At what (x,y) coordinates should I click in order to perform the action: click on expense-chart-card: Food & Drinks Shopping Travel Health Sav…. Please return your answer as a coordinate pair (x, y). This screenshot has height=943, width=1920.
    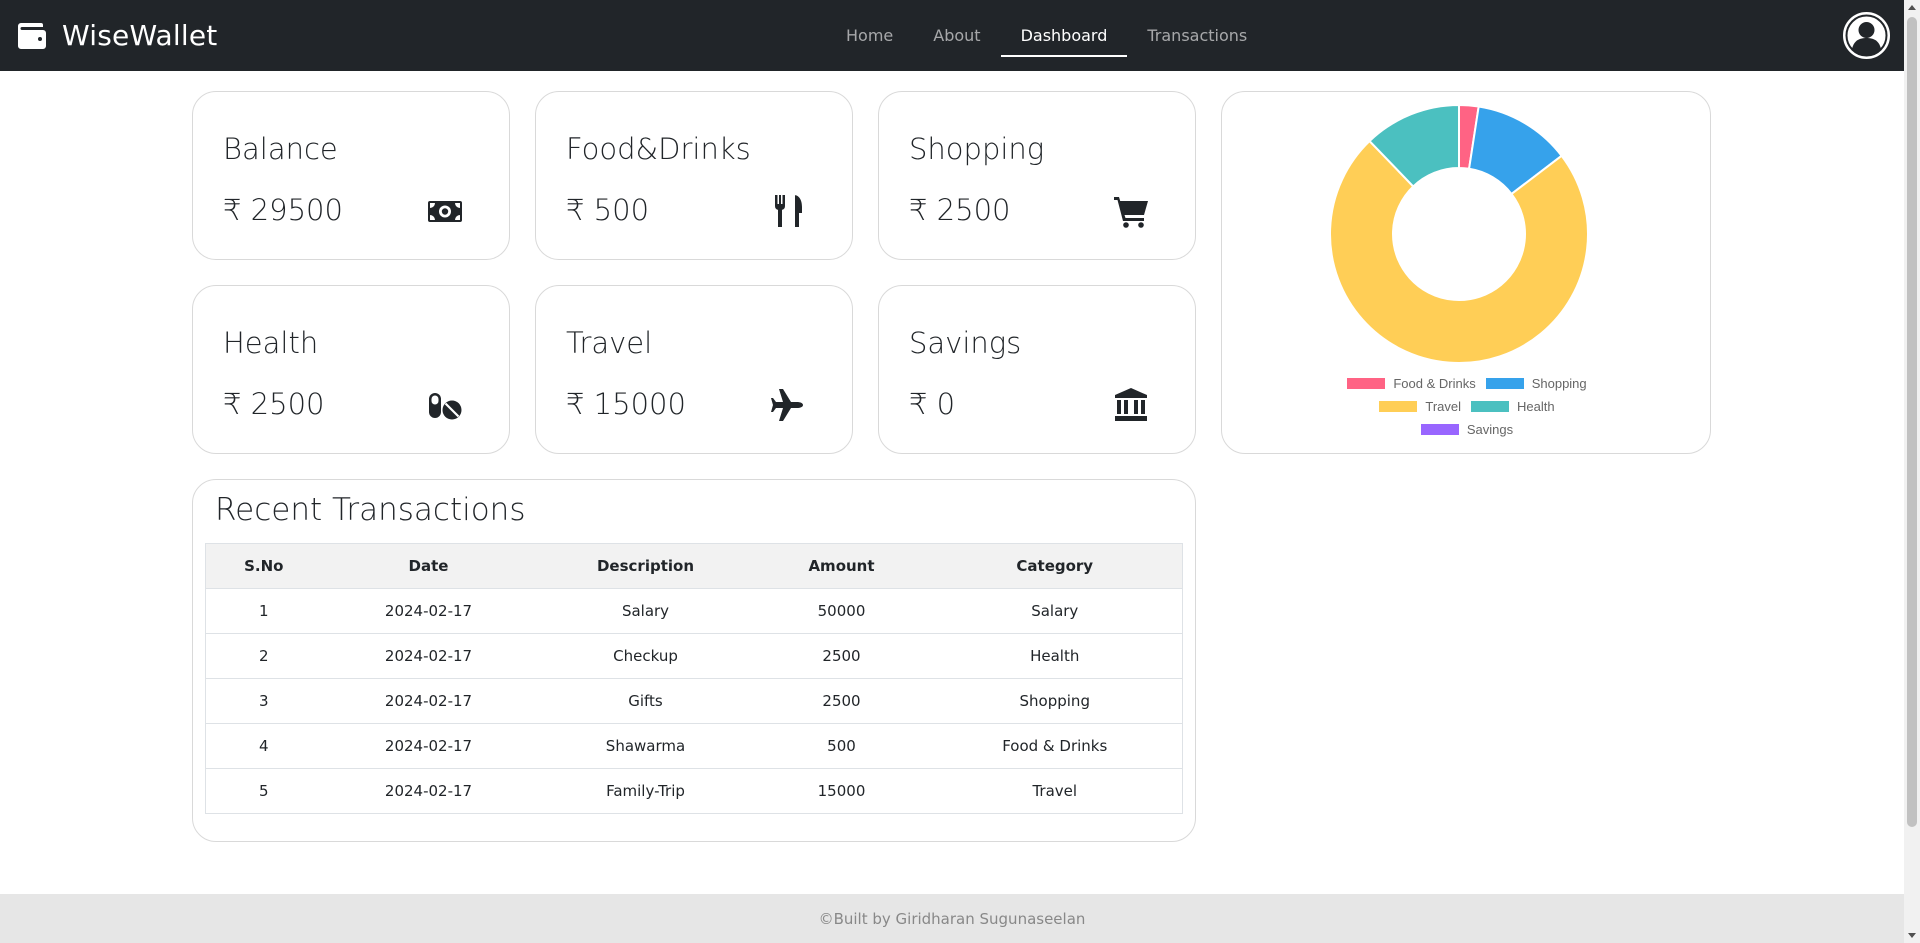
    Looking at the image, I should click on (1466, 272).